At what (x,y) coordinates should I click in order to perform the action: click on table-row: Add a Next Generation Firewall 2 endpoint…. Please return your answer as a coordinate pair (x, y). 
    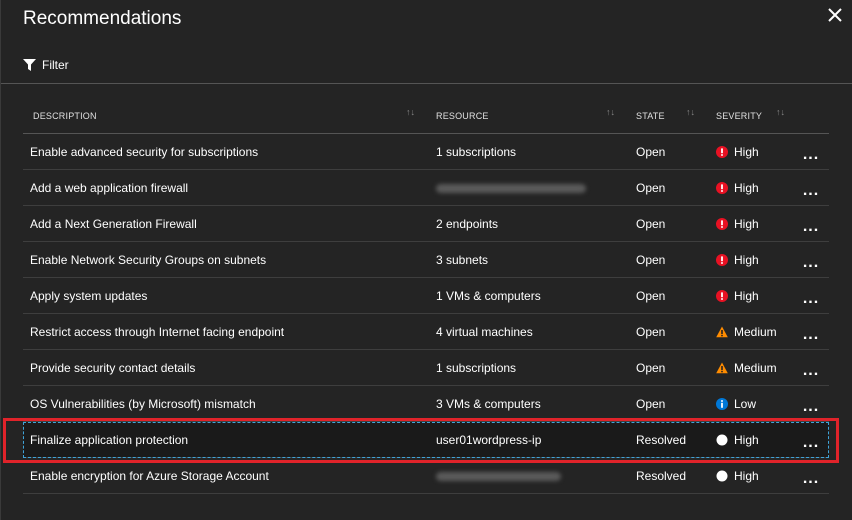
    Looking at the image, I should click on (426, 224).